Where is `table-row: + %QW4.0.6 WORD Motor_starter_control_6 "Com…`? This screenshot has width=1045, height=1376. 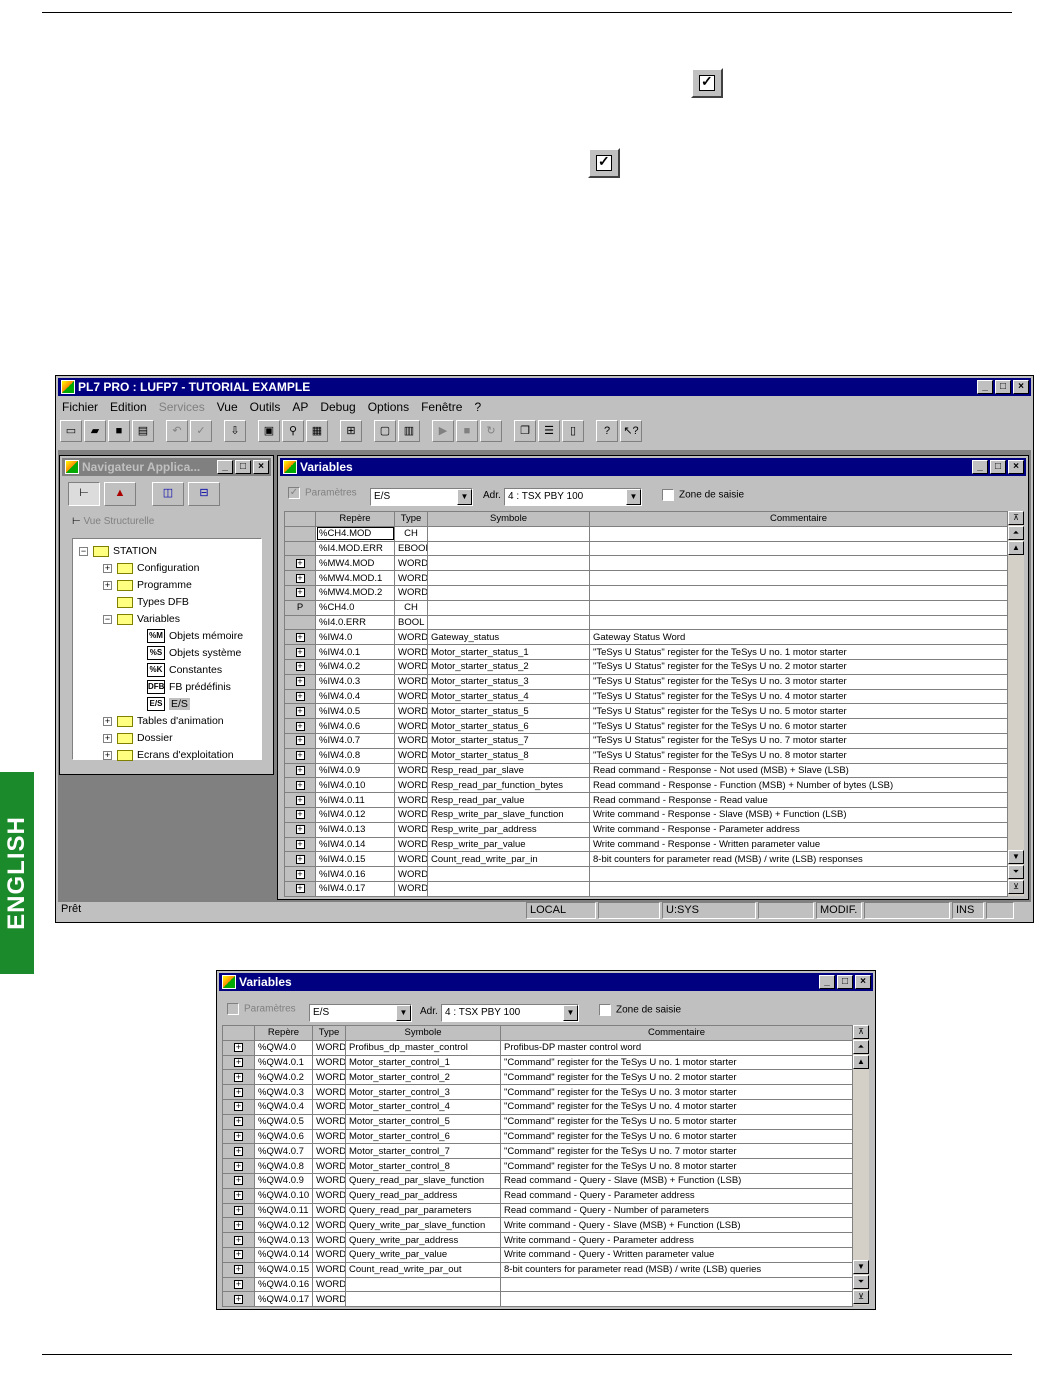
table-row: + %QW4.0.6 WORD Motor_starter_control_6 "Com… is located at coordinates (537, 1136).